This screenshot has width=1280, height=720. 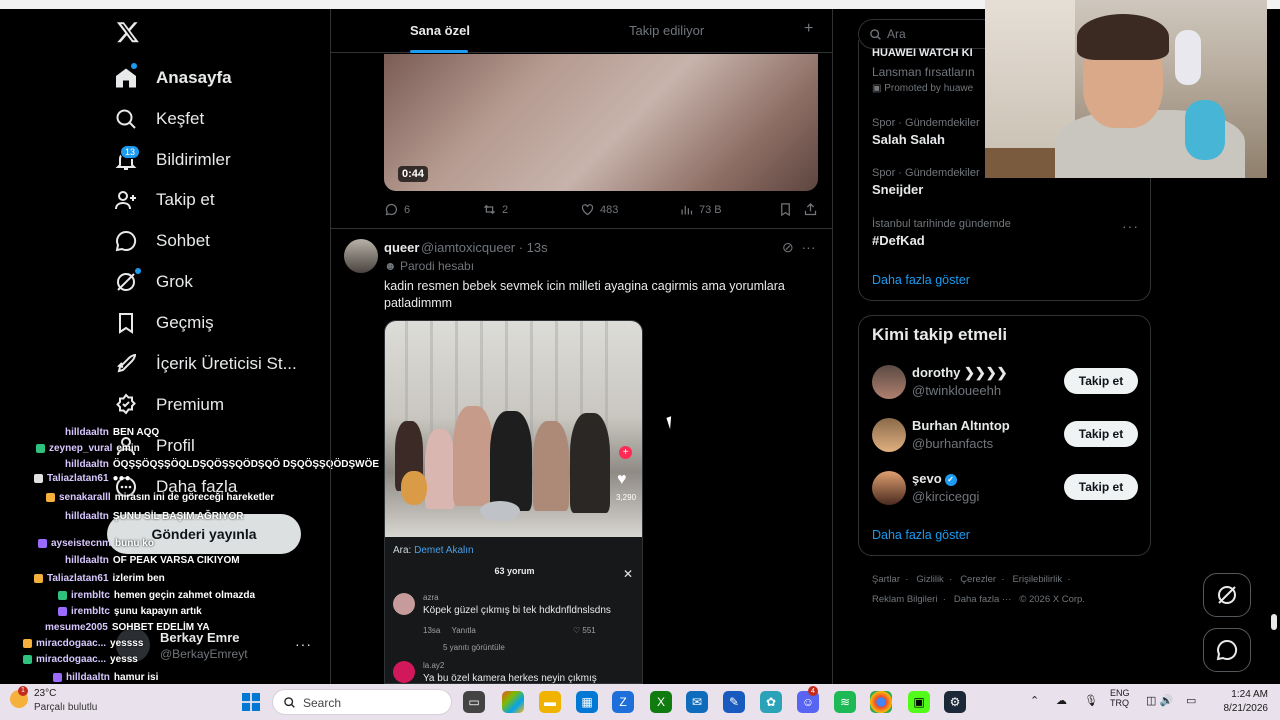 I want to click on messages-fab-button, so click(x=1227, y=650).